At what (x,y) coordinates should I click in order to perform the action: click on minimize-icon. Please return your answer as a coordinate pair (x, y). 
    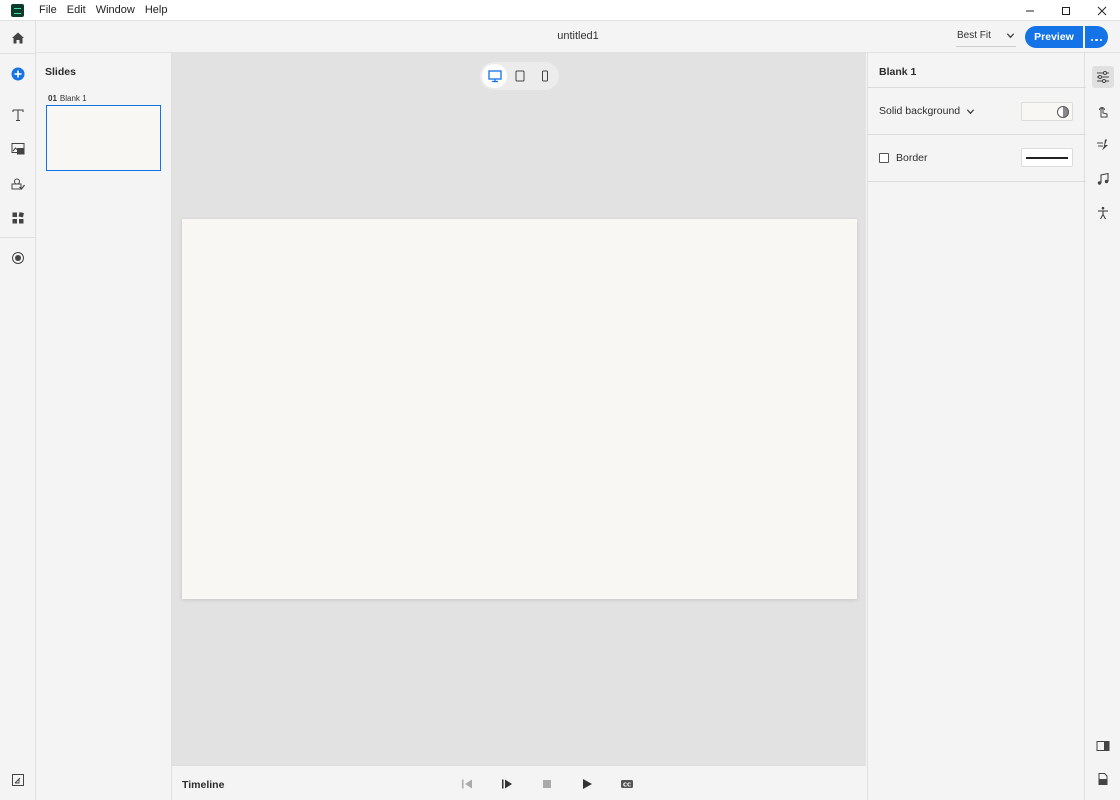
    Looking at the image, I should click on (1030, 10).